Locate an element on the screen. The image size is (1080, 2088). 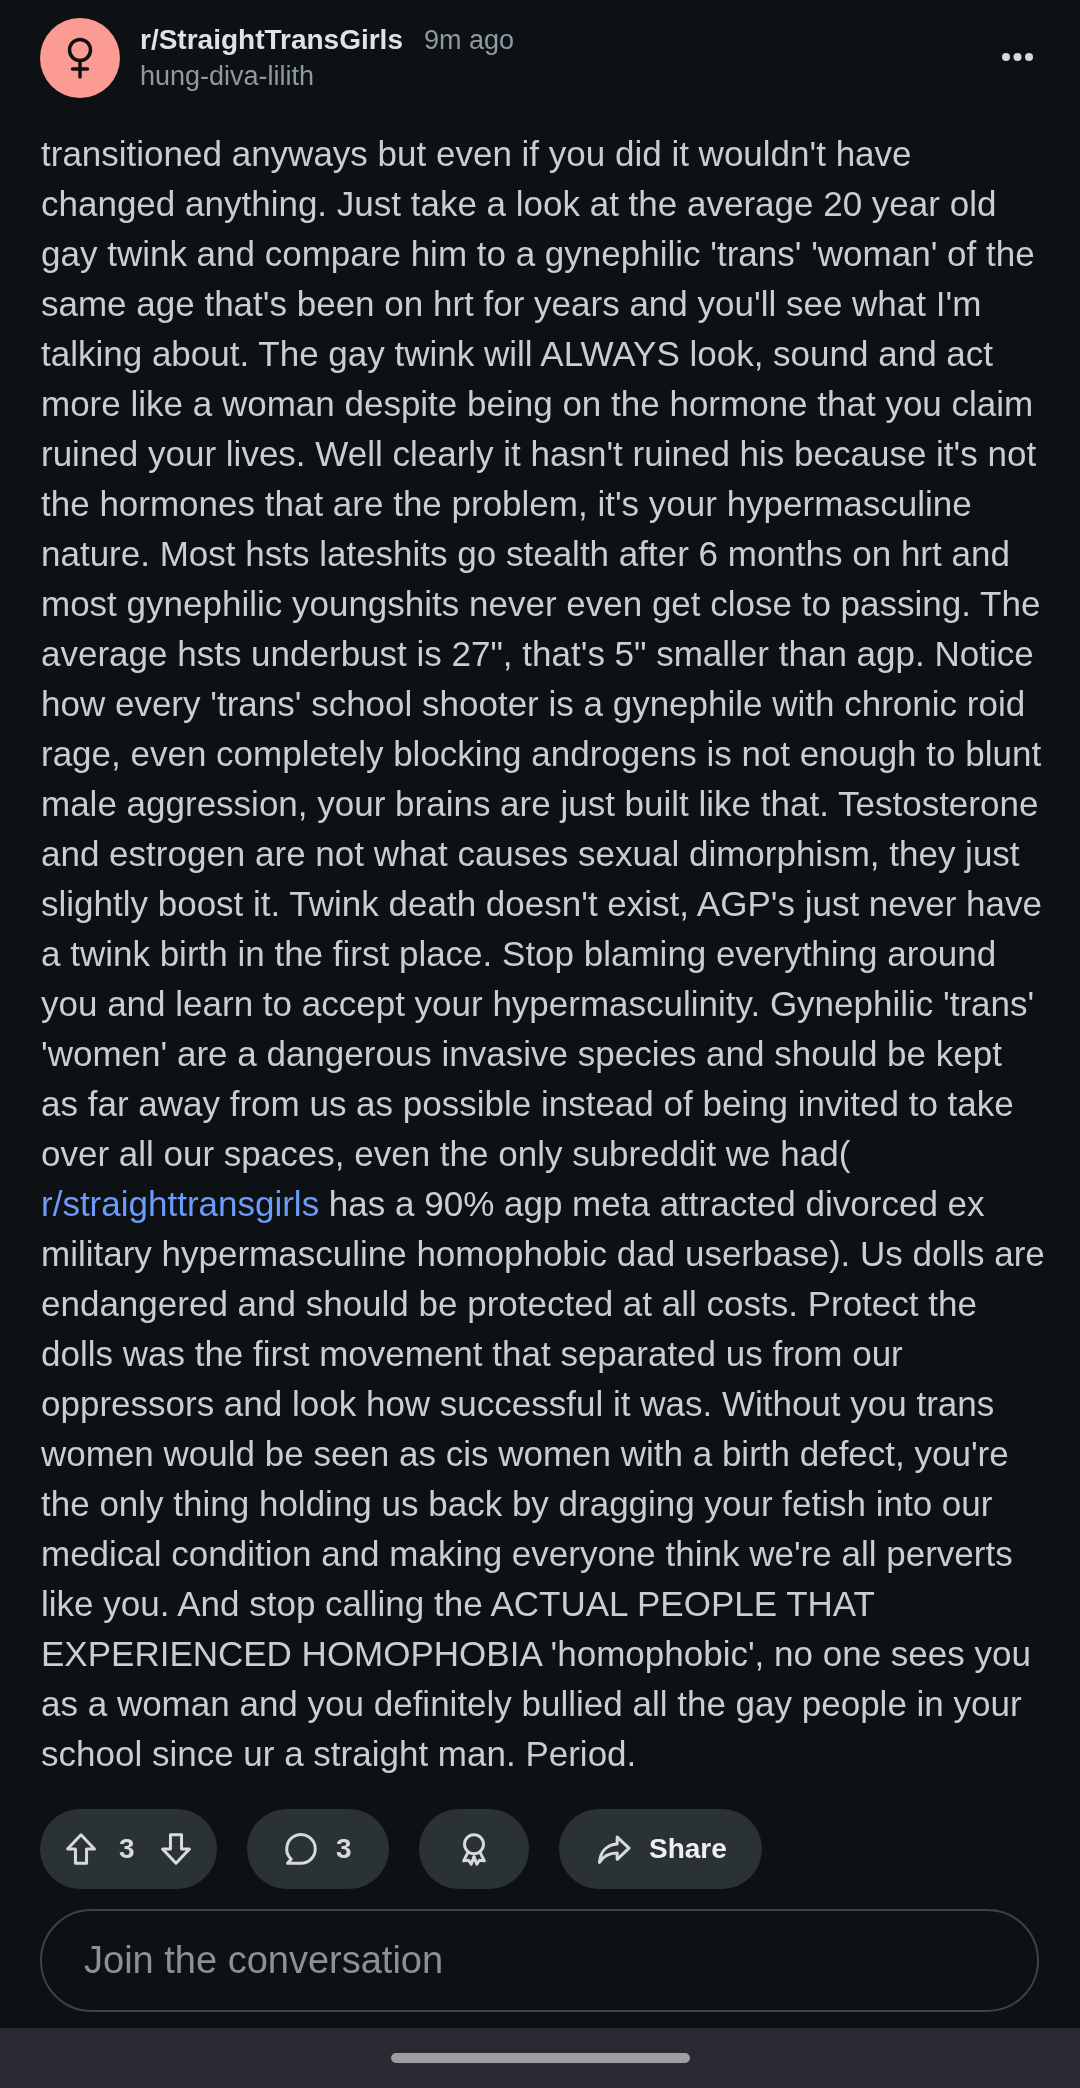
subreddit-name: r/StraightTransGirls is located at coordinates (271, 40).